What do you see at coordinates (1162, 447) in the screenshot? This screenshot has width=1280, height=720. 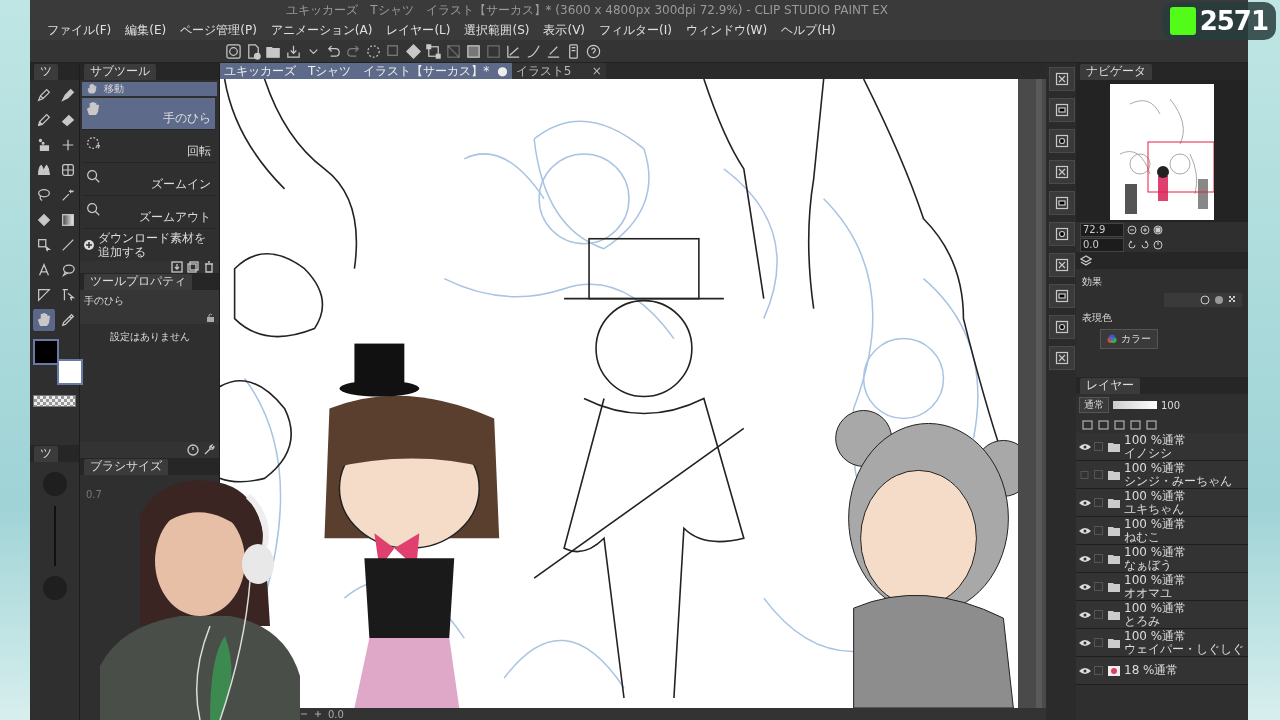 I see `layer-row: 100 %通常 イノシシ` at bounding box center [1162, 447].